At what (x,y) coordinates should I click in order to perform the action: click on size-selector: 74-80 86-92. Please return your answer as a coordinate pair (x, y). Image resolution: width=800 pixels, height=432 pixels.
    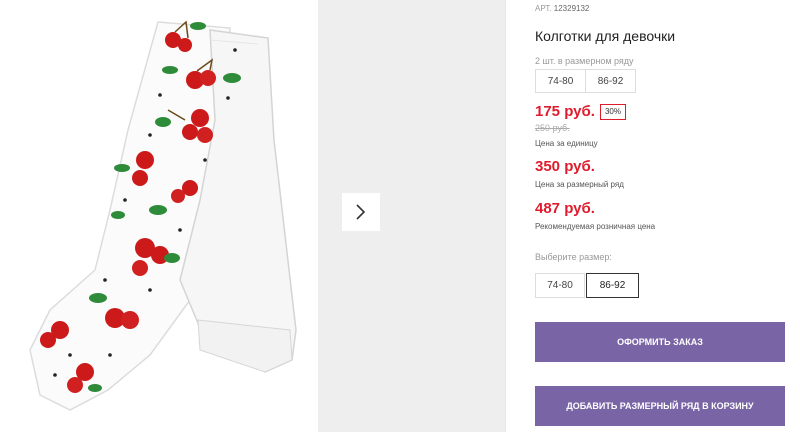
    Looking at the image, I should click on (587, 285).